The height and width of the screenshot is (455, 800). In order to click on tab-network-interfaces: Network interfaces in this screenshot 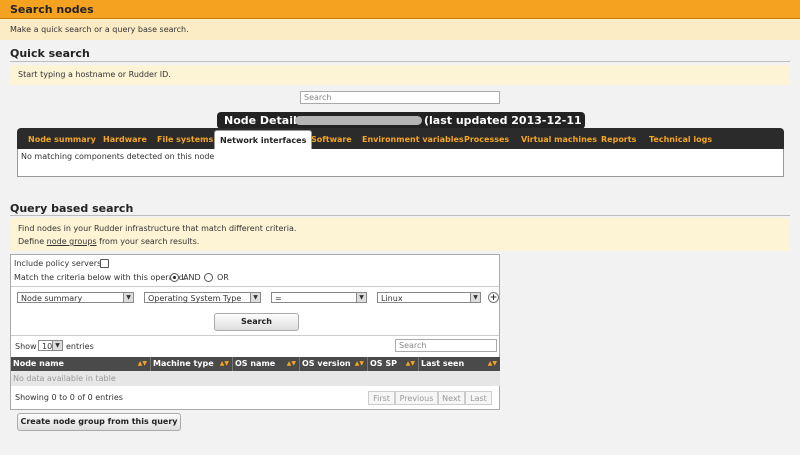, I will do `click(263, 140)`.